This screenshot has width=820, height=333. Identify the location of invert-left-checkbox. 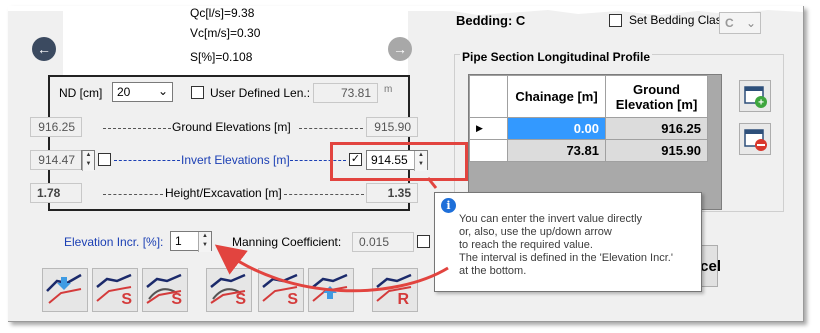
(104, 159).